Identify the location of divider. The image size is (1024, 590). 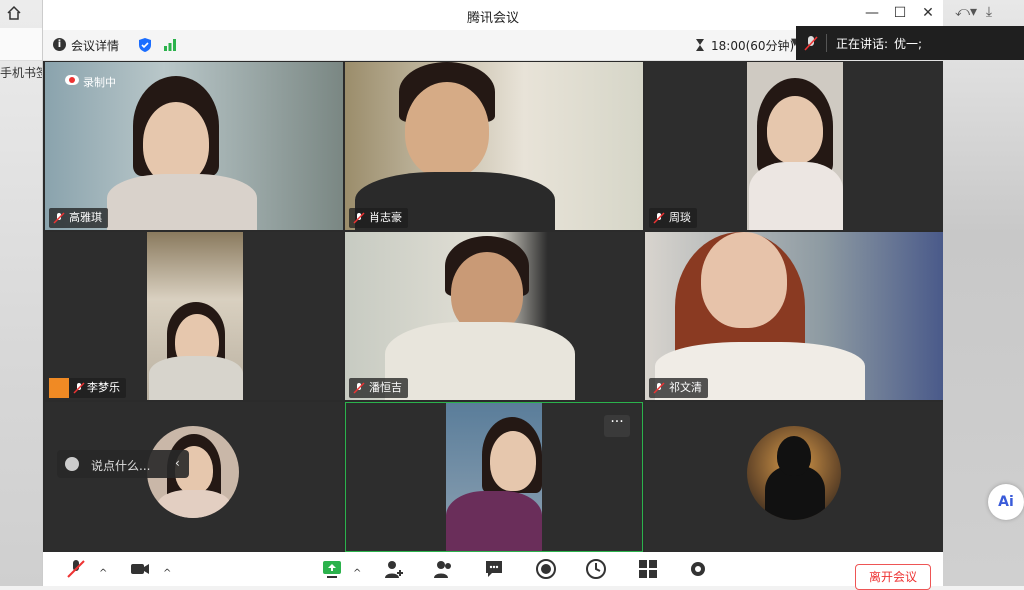
(826, 43).